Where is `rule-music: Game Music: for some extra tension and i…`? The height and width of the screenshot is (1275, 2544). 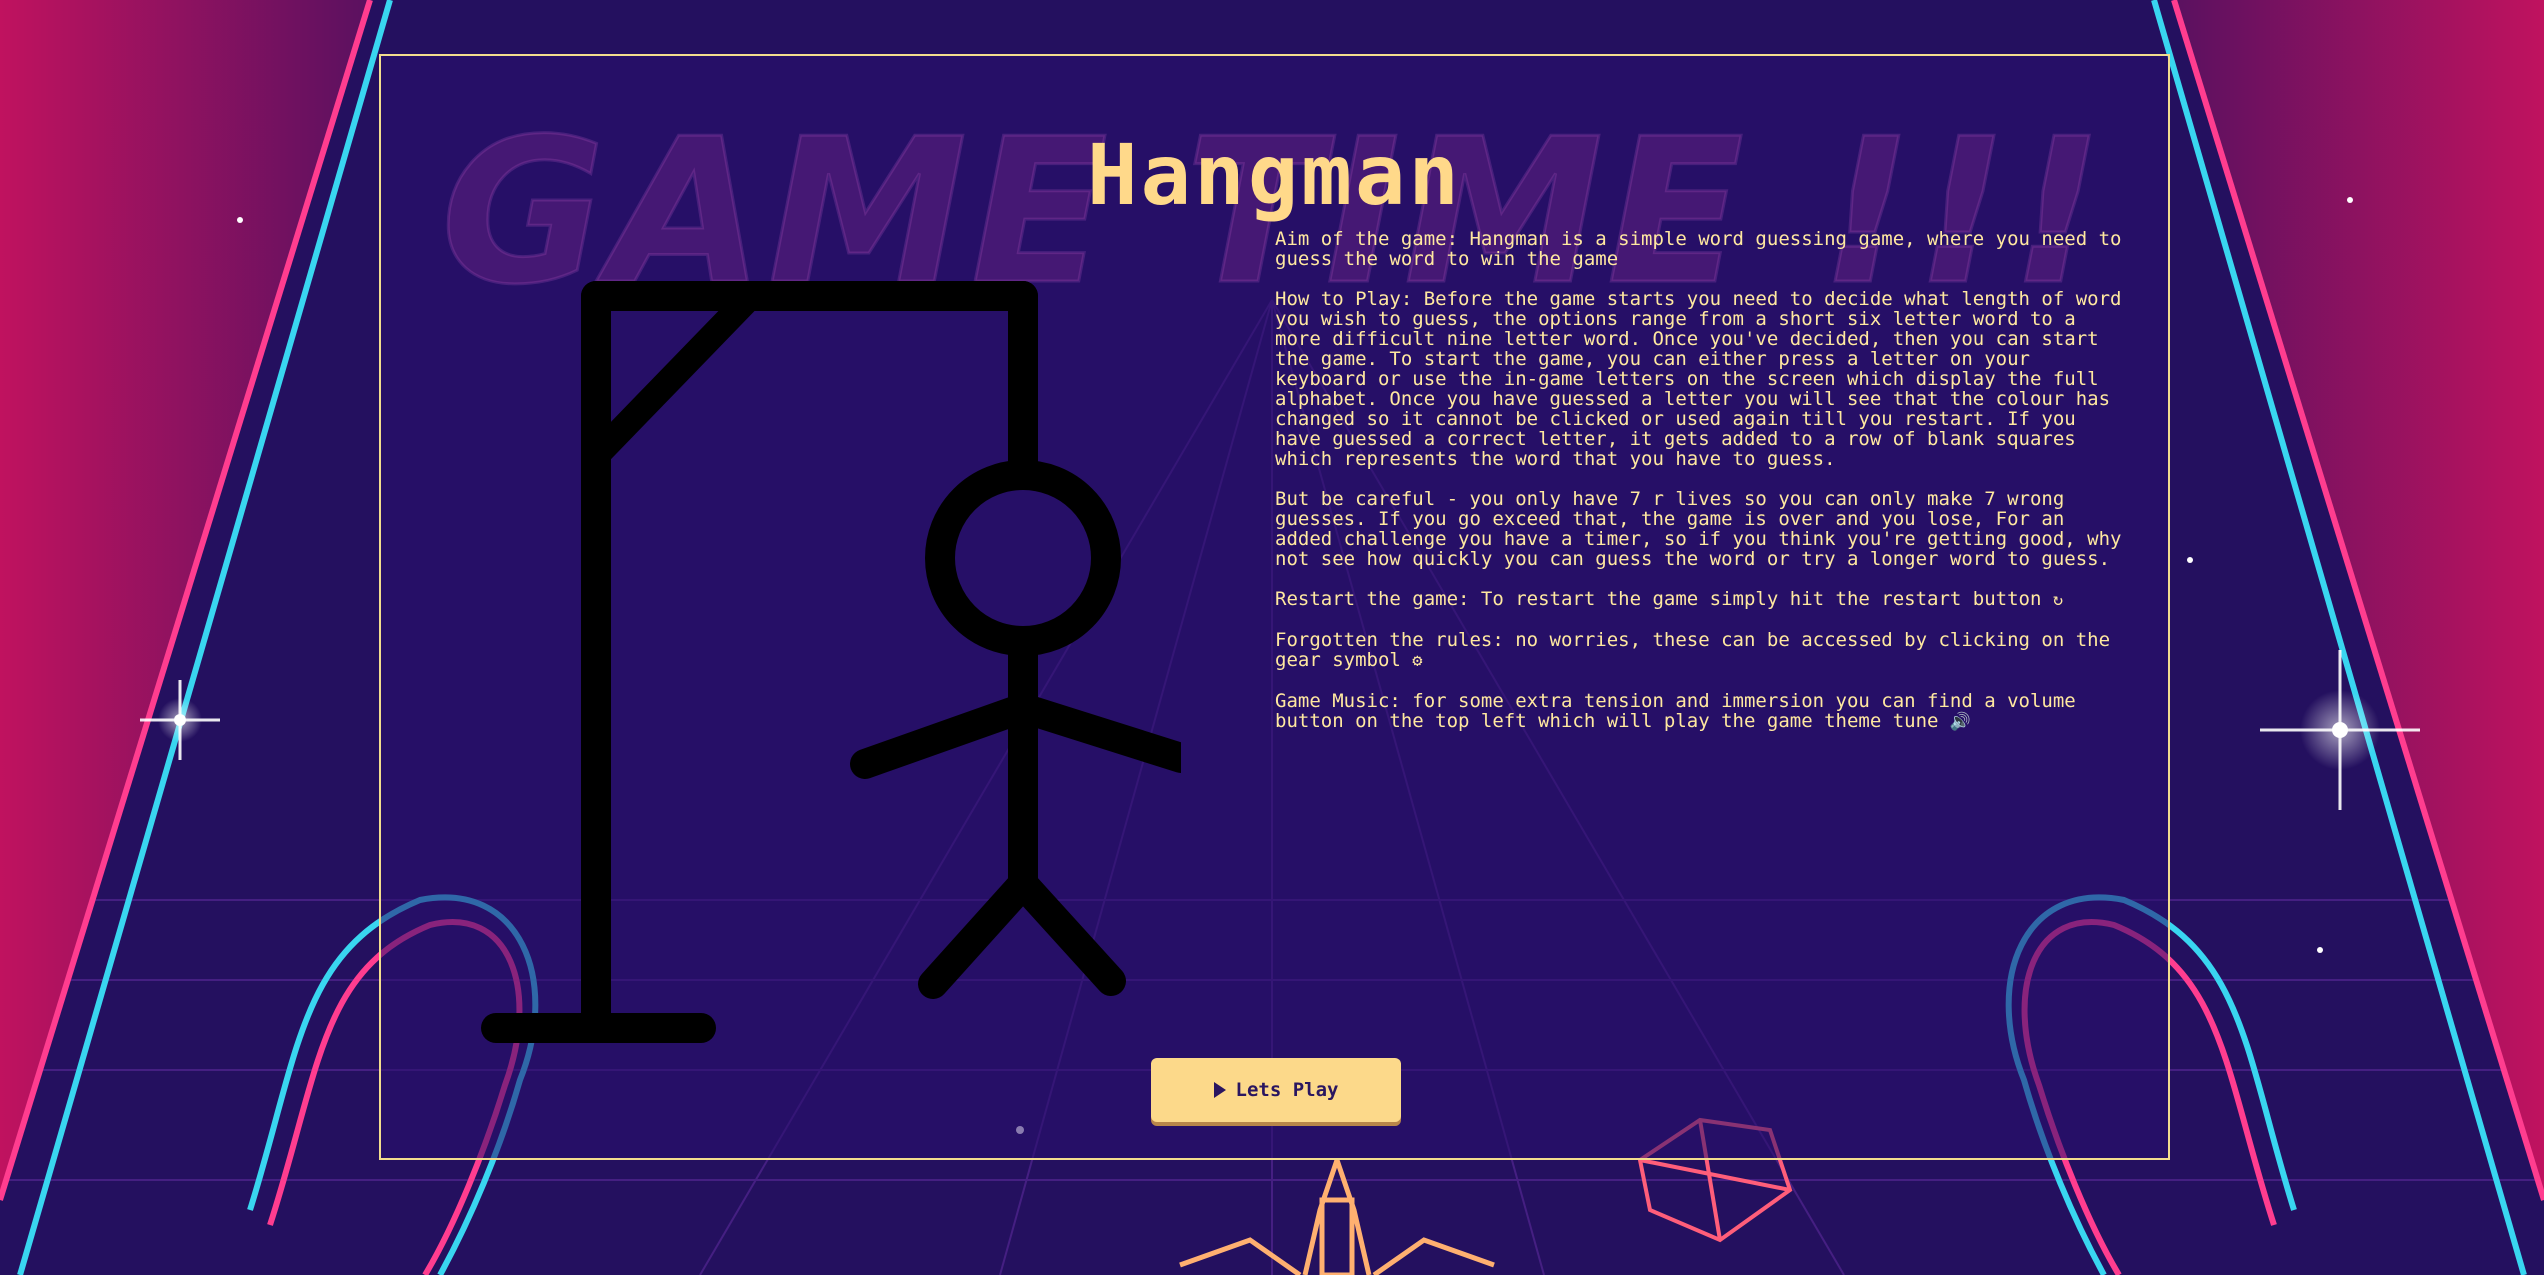
rule-music: Game Music: for some extra tension and i… is located at coordinates (1700, 711).